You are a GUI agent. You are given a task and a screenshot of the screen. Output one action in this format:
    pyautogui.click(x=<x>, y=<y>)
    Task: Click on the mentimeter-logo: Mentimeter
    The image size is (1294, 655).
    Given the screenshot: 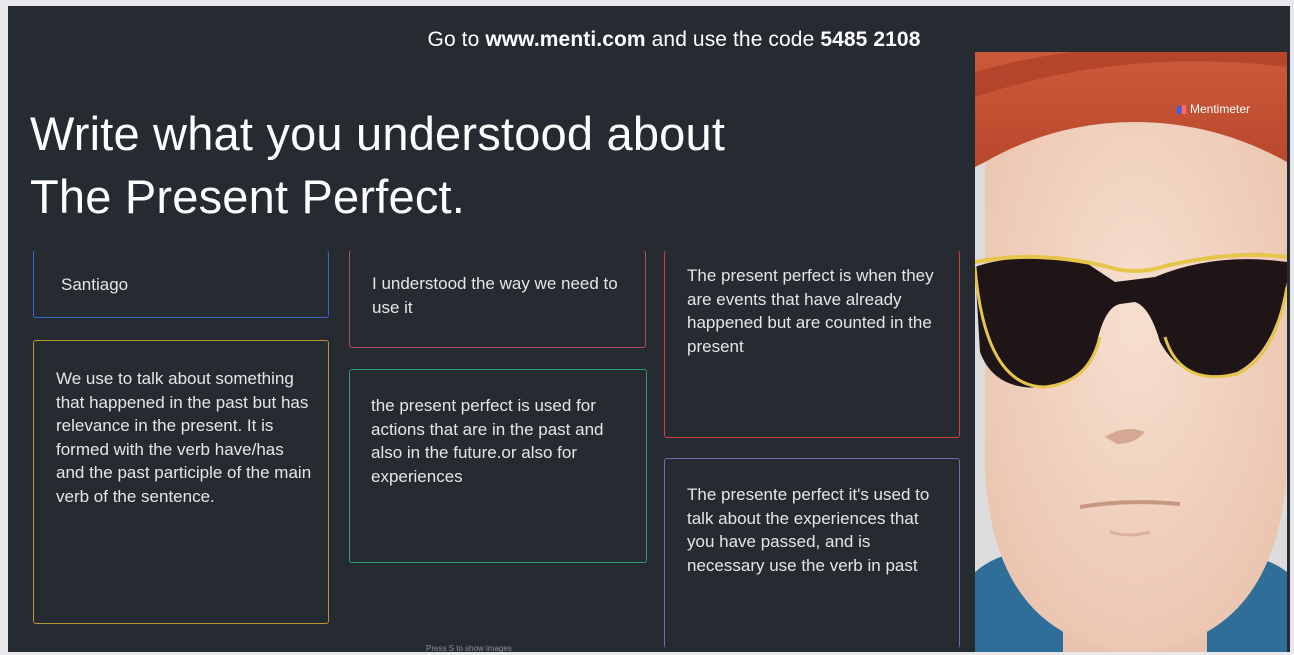 What is the action you would take?
    pyautogui.click(x=1213, y=109)
    